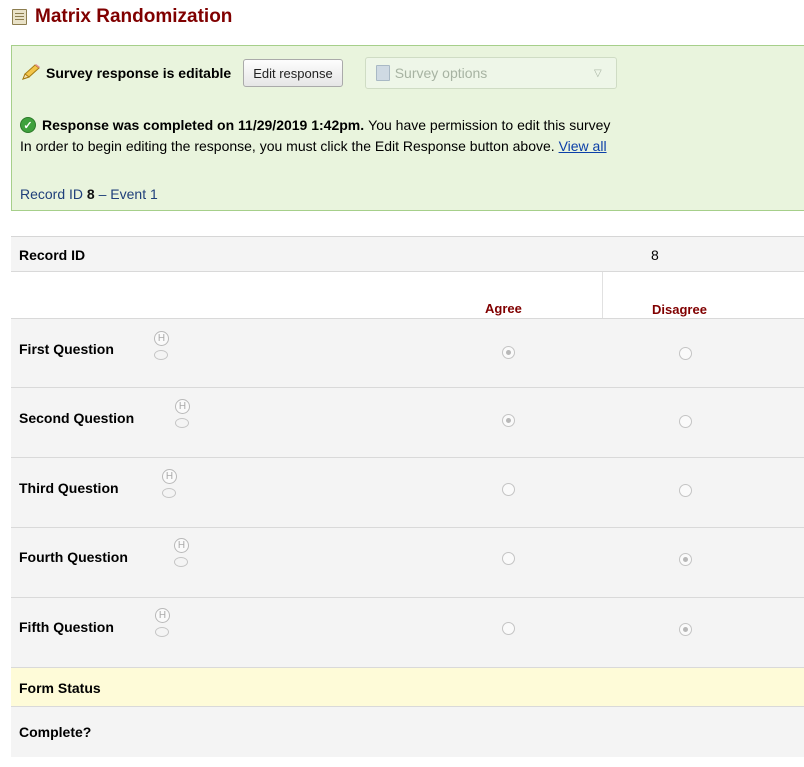 Image resolution: width=804 pixels, height=767 pixels. What do you see at coordinates (508, 352) in the screenshot?
I see `radio-first-agree` at bounding box center [508, 352].